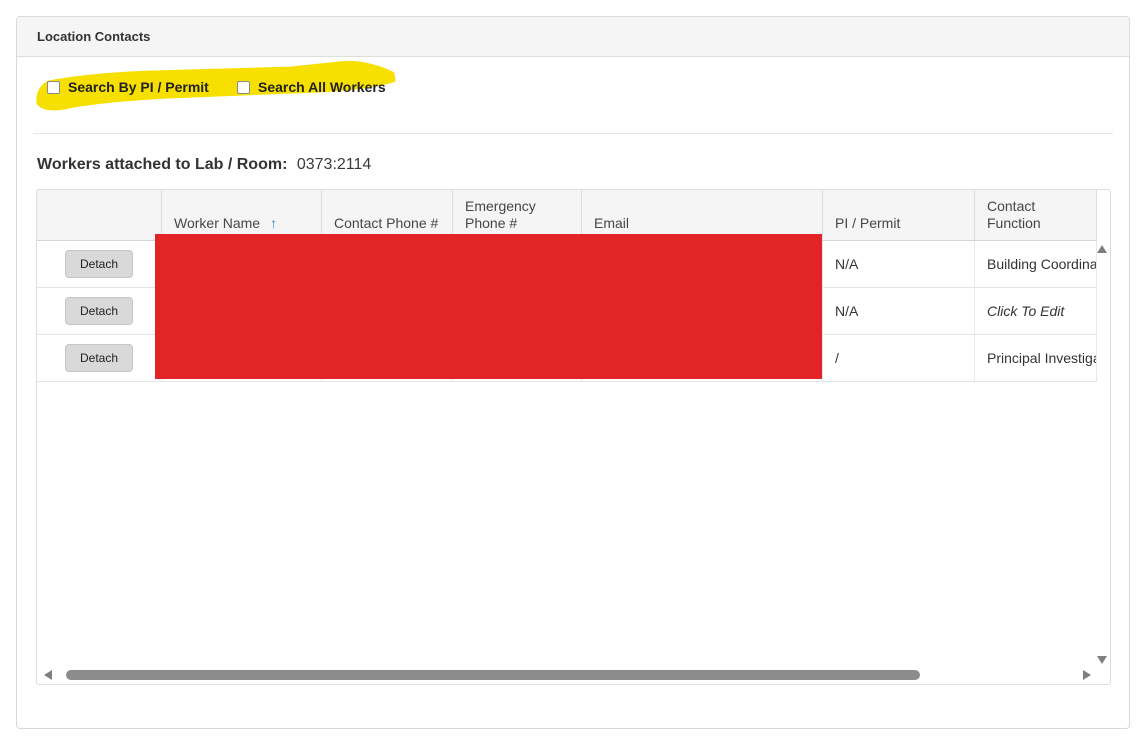 This screenshot has width=1146, height=745. Describe the element at coordinates (1036, 311) in the screenshot. I see `contact-function-cell-click-to-edit: Click To Edit` at that location.